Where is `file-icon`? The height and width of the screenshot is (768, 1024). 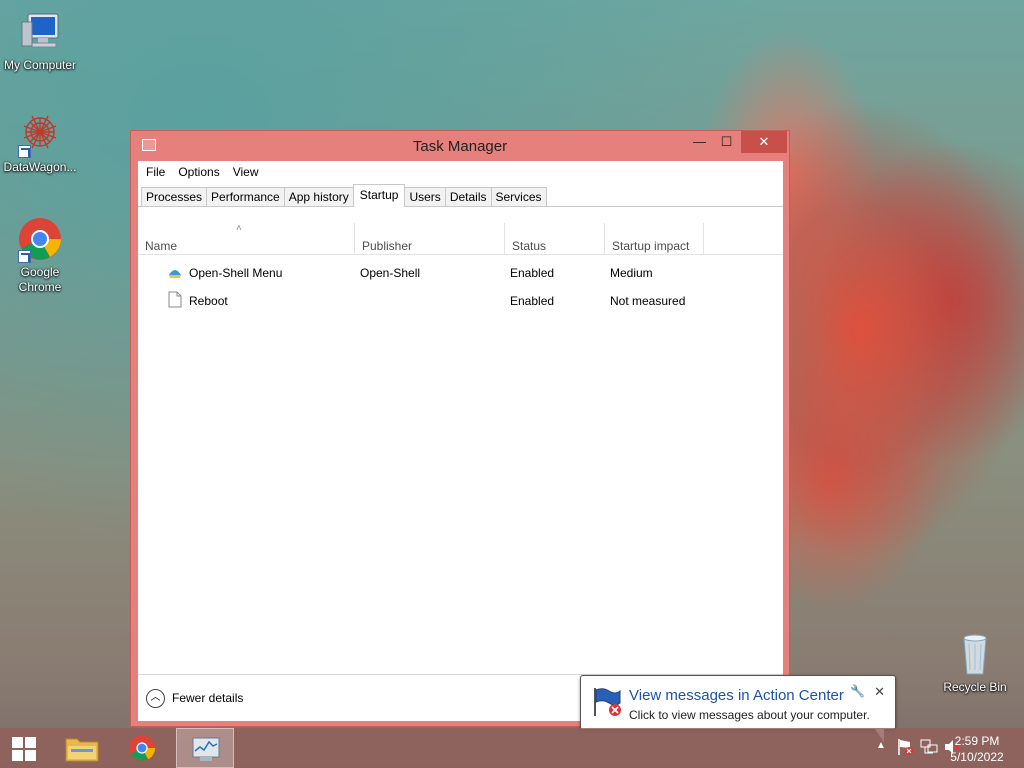
file-icon is located at coordinates (175, 301).